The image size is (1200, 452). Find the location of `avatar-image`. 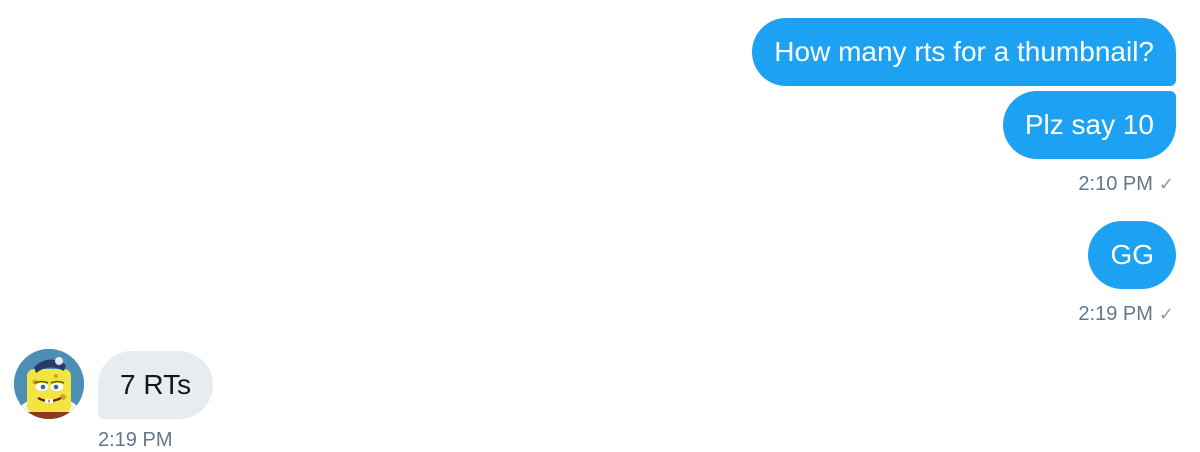

avatar-image is located at coordinates (49, 384).